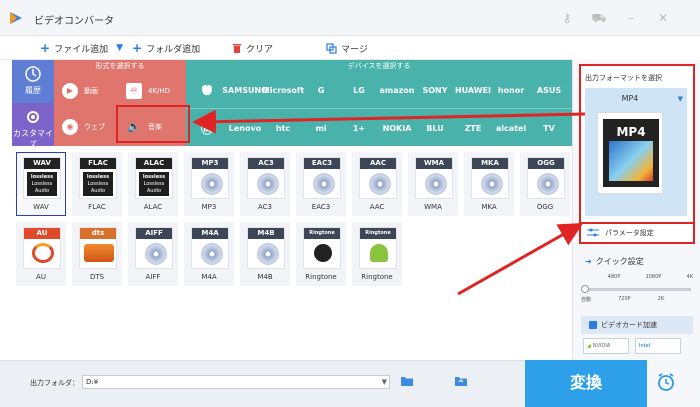  Describe the element at coordinates (631, 18) in the screenshot. I see `minimize-button: –` at that location.